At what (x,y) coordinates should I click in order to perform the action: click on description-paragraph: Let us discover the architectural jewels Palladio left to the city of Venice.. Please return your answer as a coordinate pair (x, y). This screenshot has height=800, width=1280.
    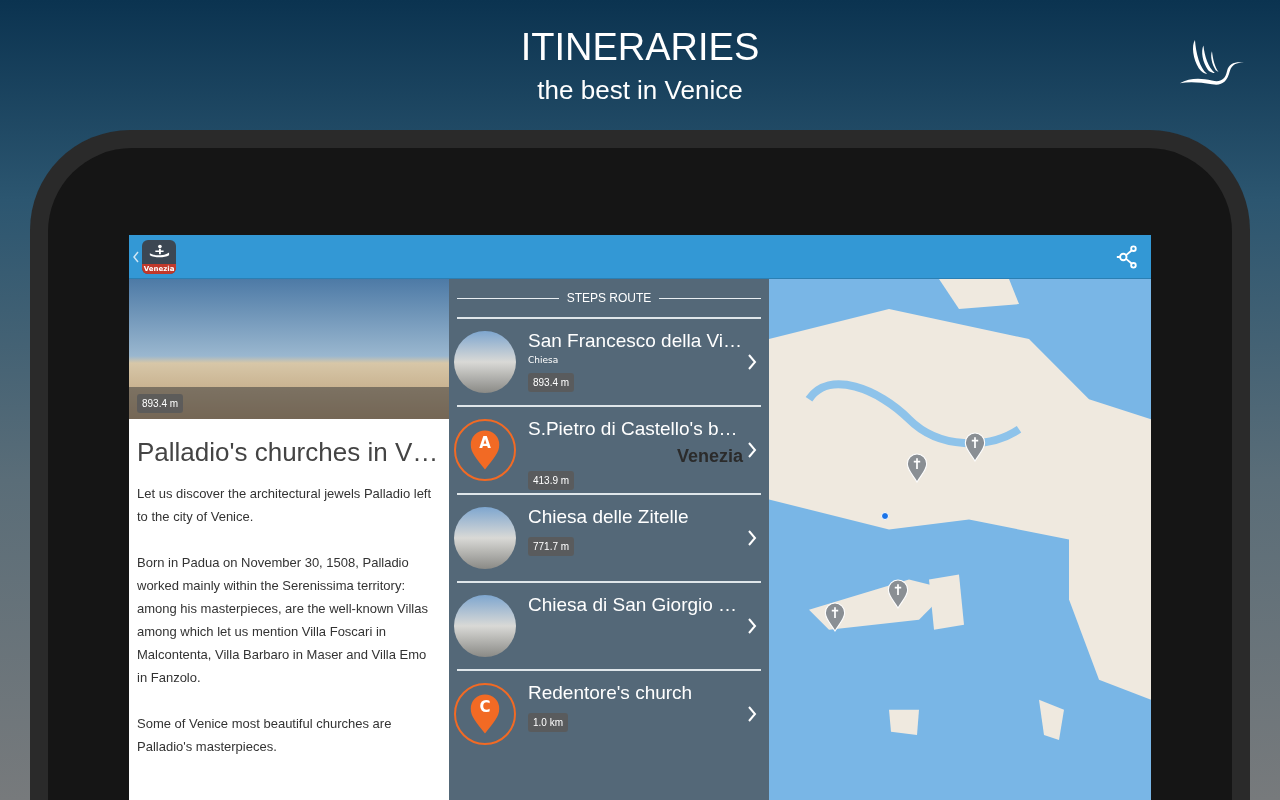
    Looking at the image, I should click on (285, 505).